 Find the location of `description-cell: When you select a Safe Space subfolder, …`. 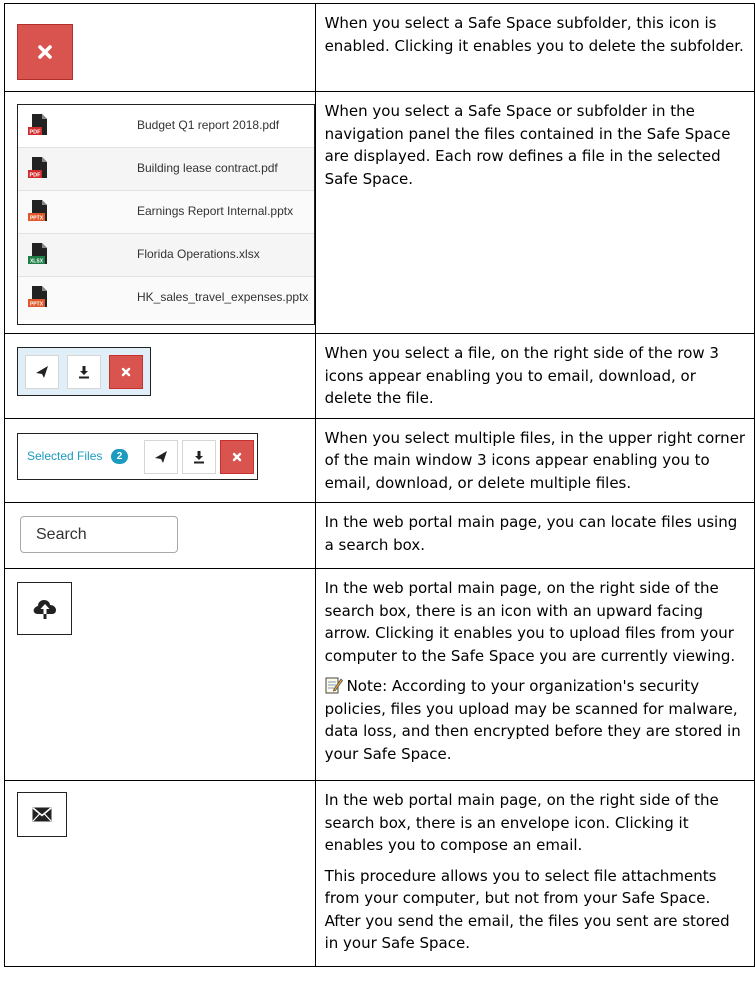

description-cell: When you select a Safe Space subfolder, … is located at coordinates (534, 47).